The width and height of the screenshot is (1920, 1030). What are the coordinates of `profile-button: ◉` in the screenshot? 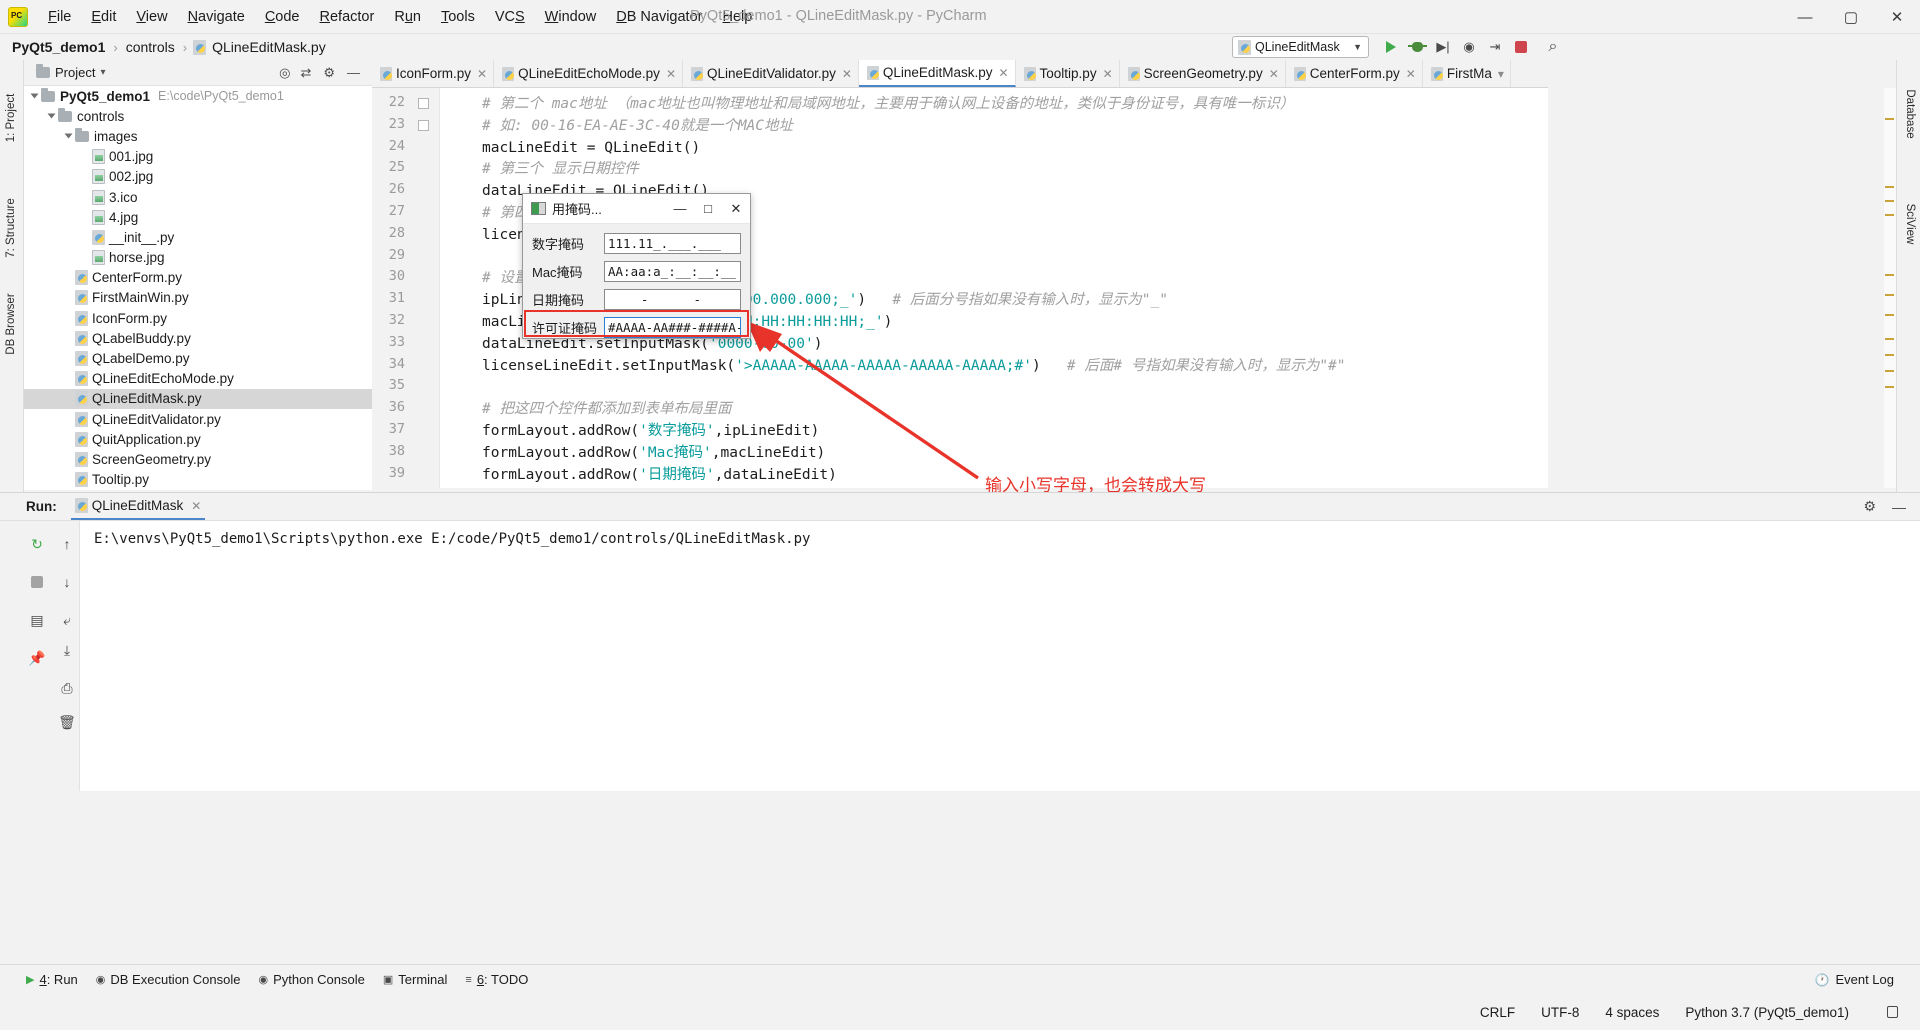 It's located at (1469, 47).